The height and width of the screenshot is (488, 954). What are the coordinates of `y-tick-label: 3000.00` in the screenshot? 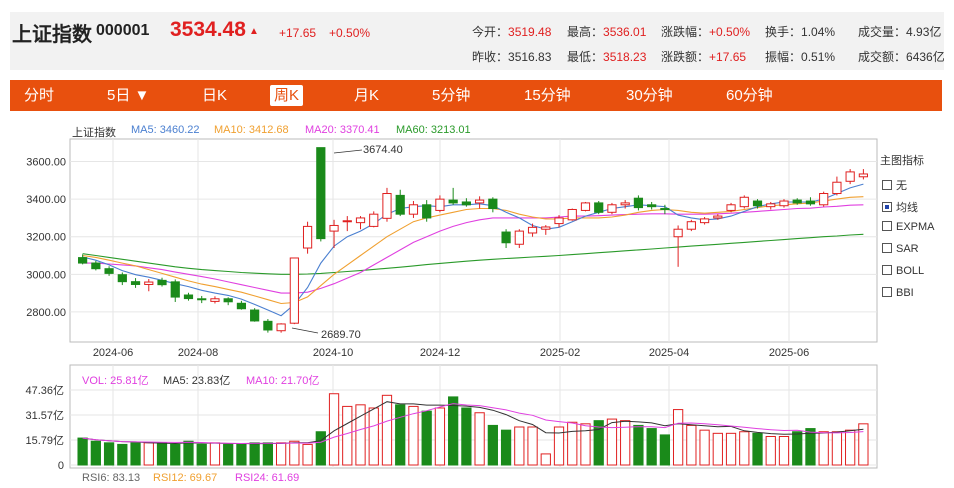 It's located at (46, 275).